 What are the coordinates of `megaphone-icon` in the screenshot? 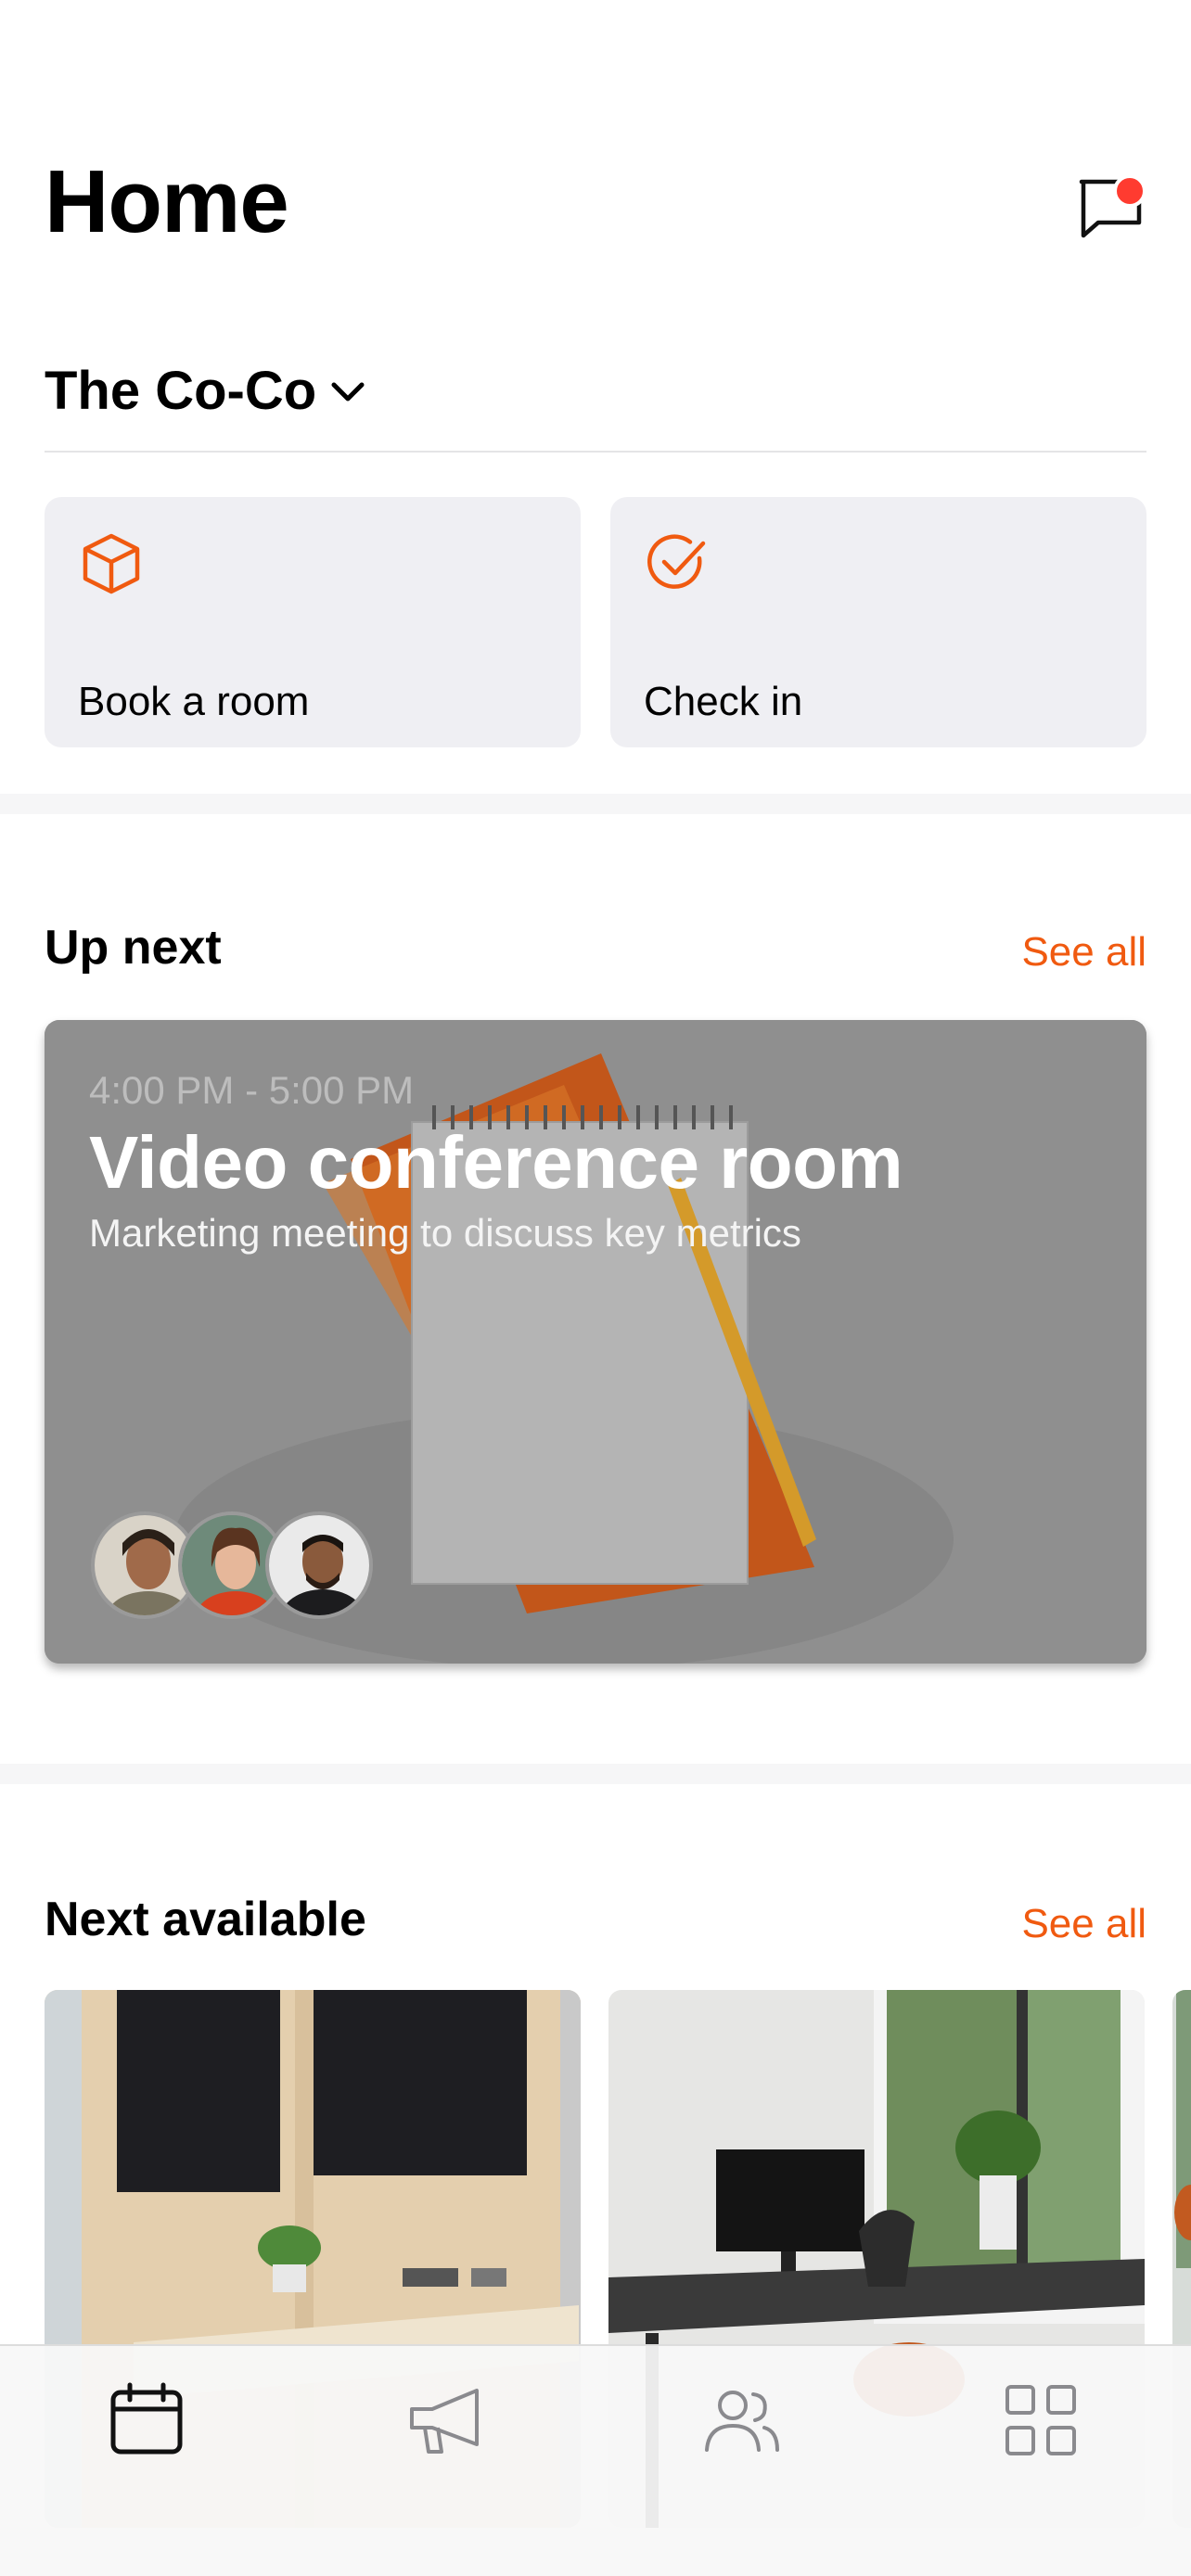 It's located at (444, 2421).